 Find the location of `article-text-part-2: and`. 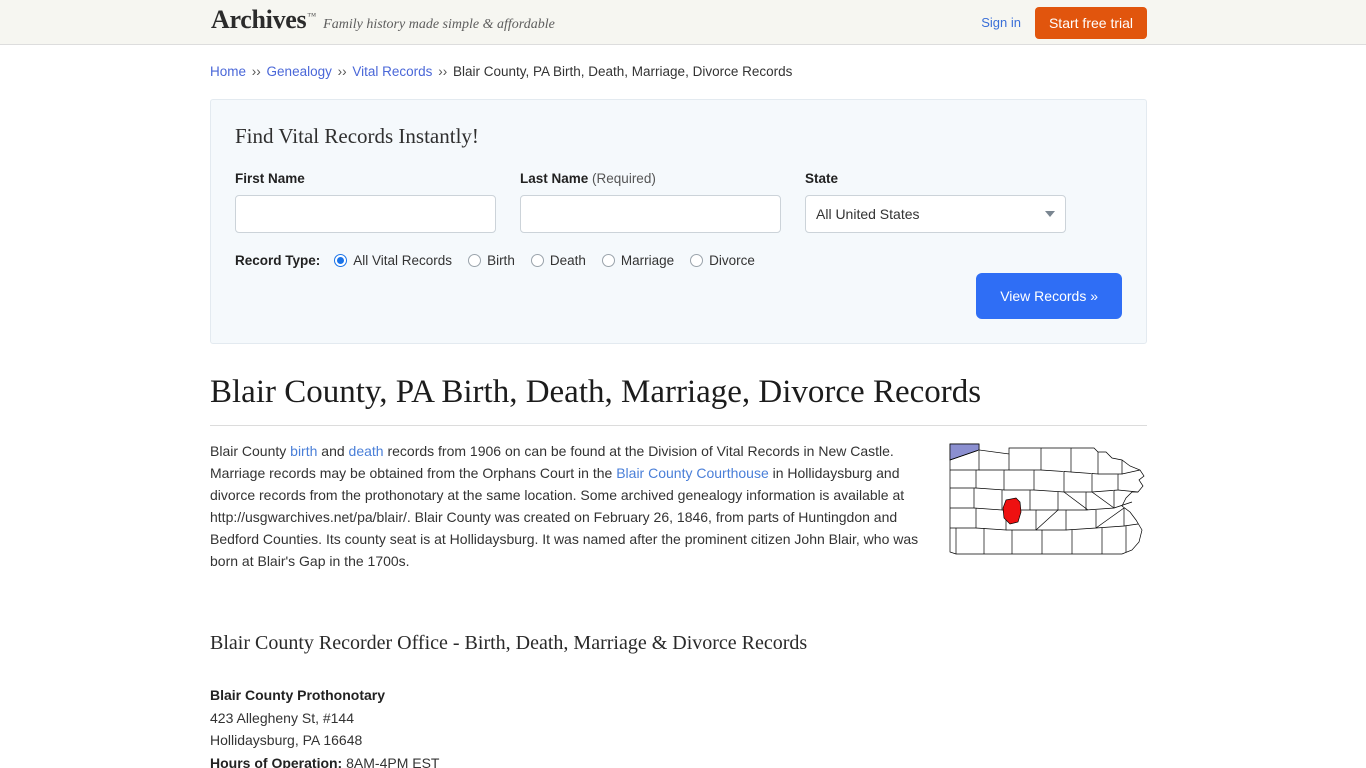

article-text-part-2: and is located at coordinates (333, 451).